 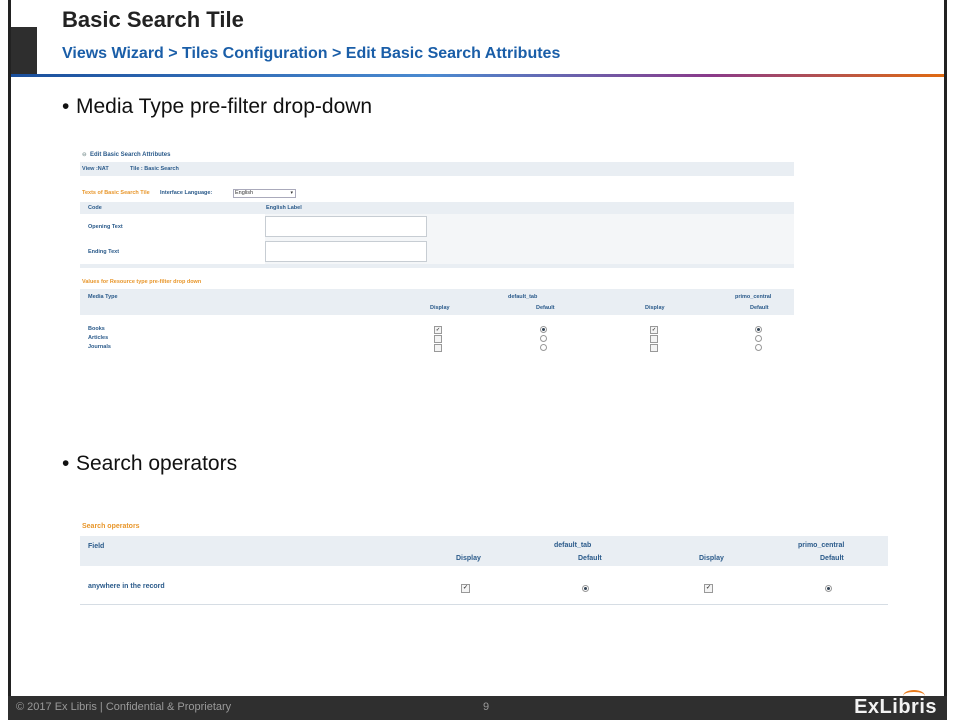 I want to click on opening-text-field, so click(x=346, y=226).